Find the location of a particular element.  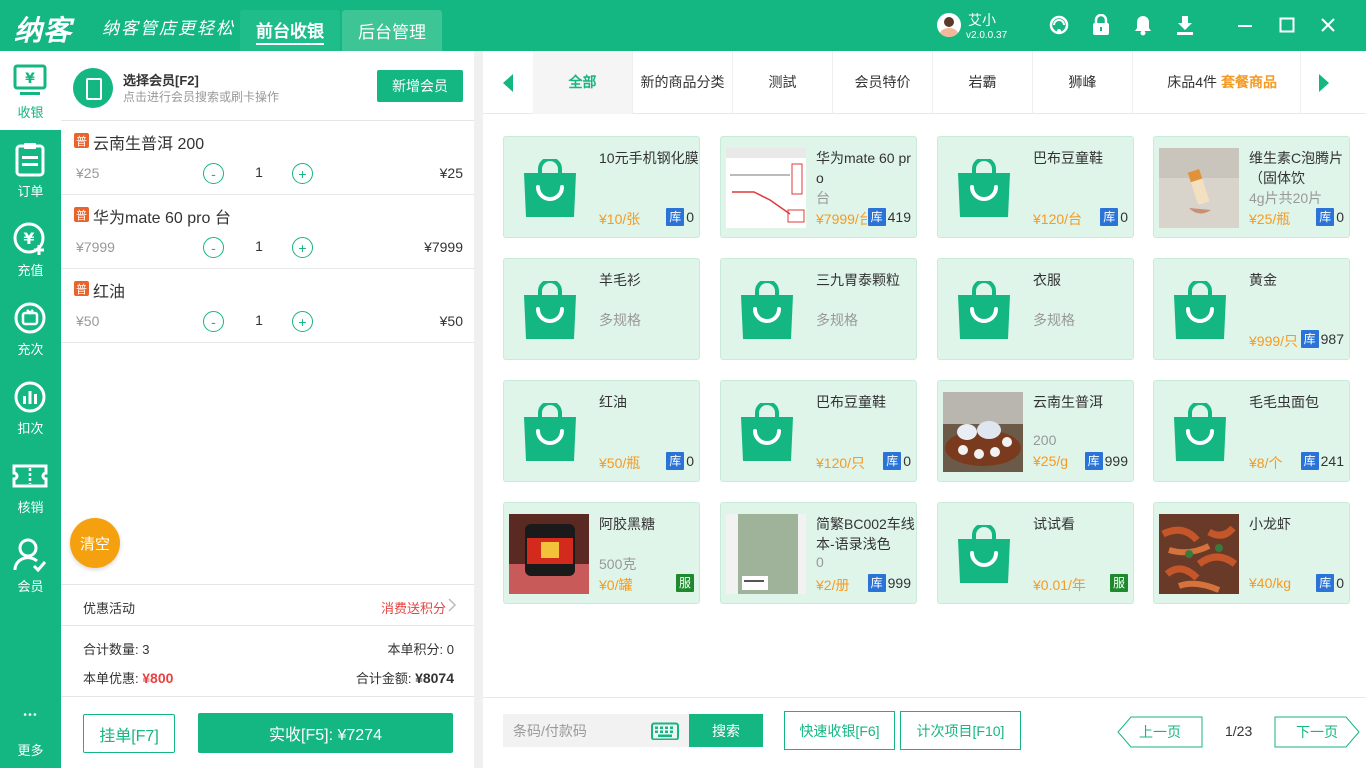

clear-cart-button: 清空 is located at coordinates (95, 543).